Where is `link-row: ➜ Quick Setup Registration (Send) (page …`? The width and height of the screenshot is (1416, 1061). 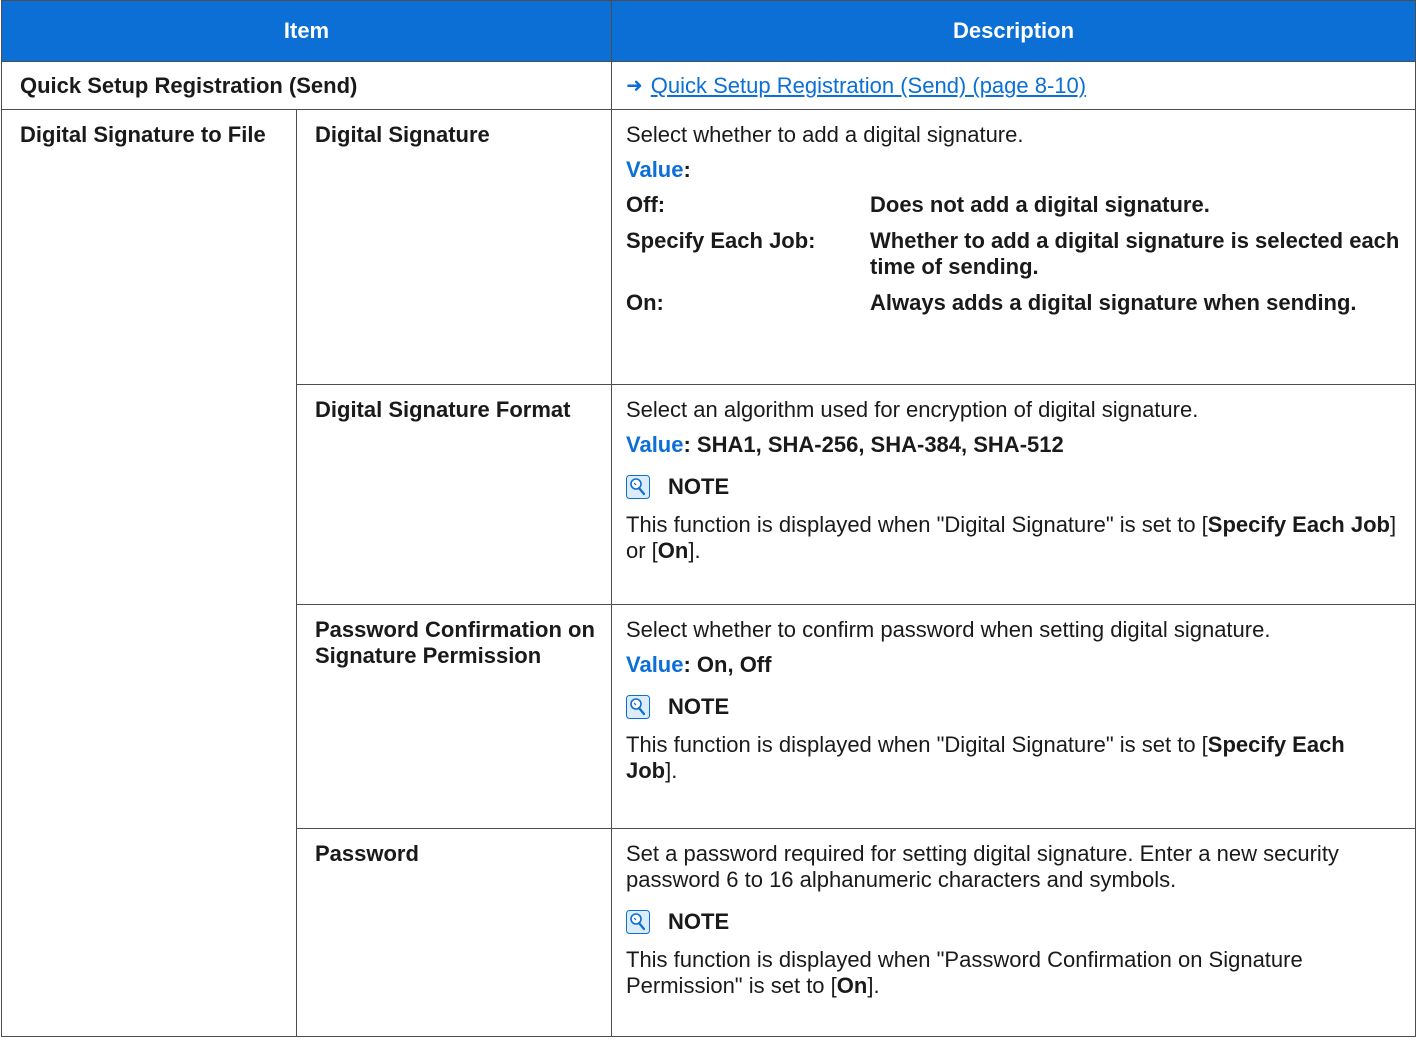 link-row: ➜ Quick Setup Registration (Send) (page … is located at coordinates (1013, 86).